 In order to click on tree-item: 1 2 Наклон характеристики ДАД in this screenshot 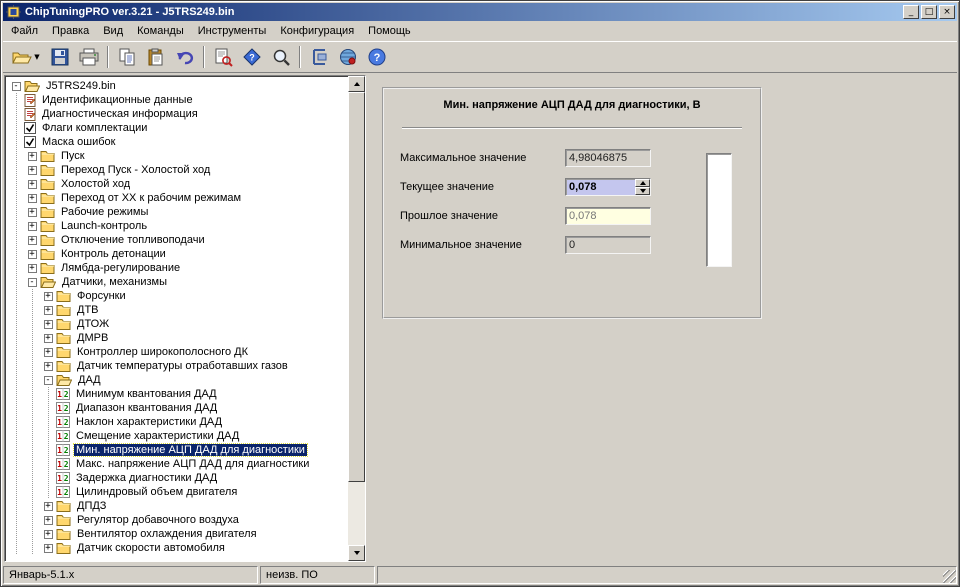, I will do `click(178, 422)`.